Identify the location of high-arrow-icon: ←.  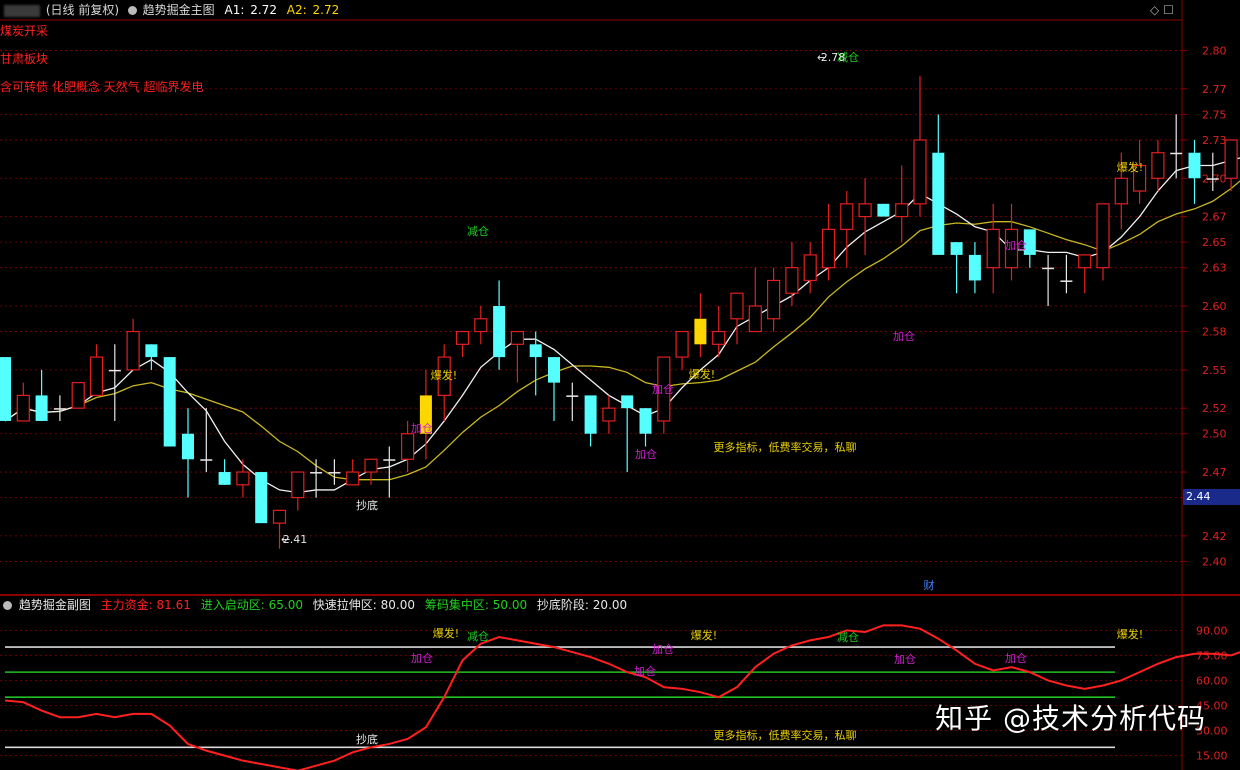
(821, 57).